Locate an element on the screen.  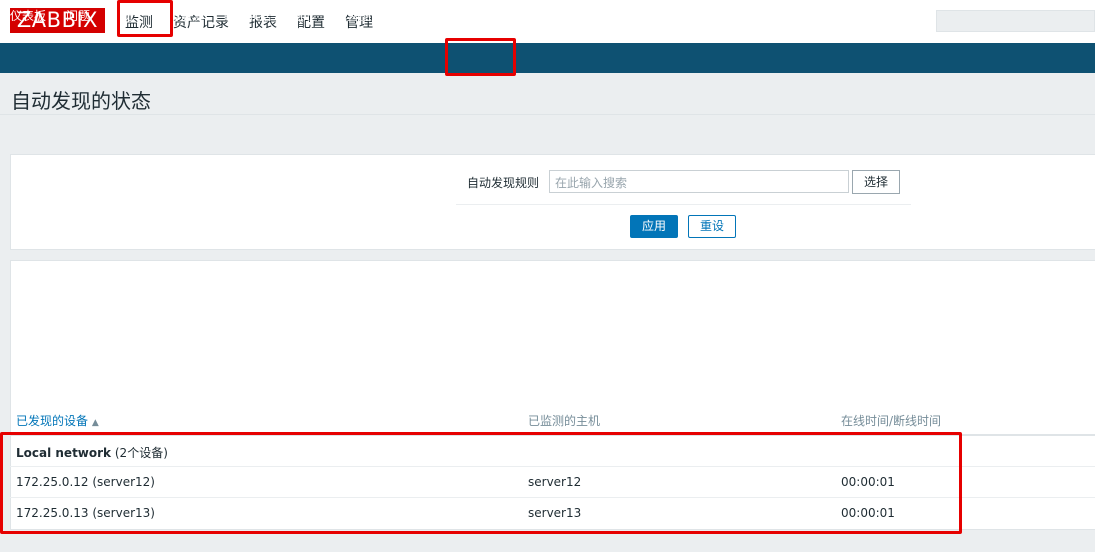
select-button: 选择 is located at coordinates (876, 182).